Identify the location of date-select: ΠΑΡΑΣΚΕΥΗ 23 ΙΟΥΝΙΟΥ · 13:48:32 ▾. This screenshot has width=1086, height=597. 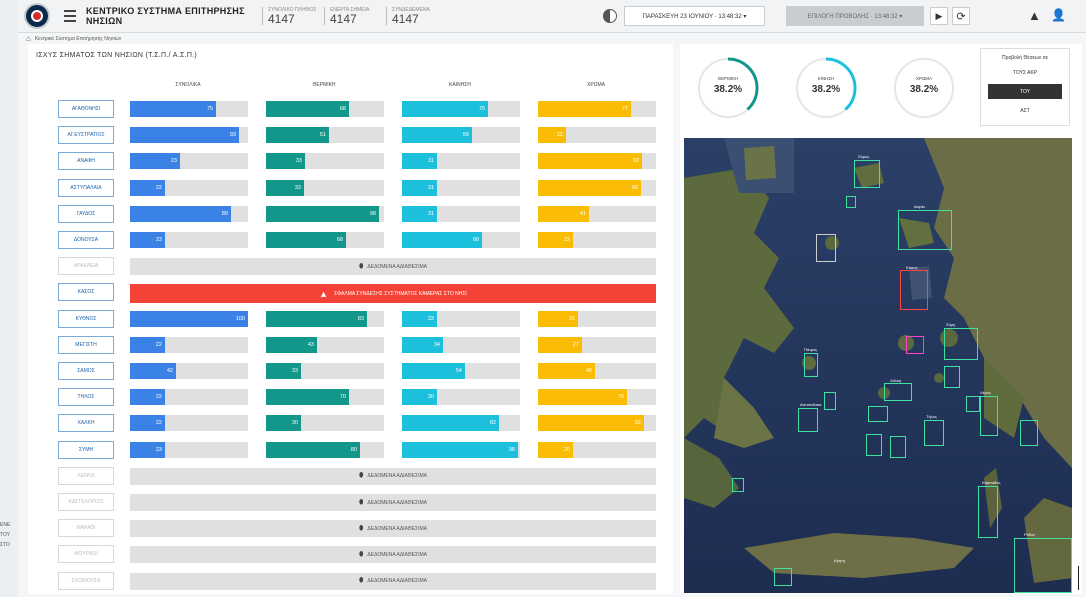
(694, 16).